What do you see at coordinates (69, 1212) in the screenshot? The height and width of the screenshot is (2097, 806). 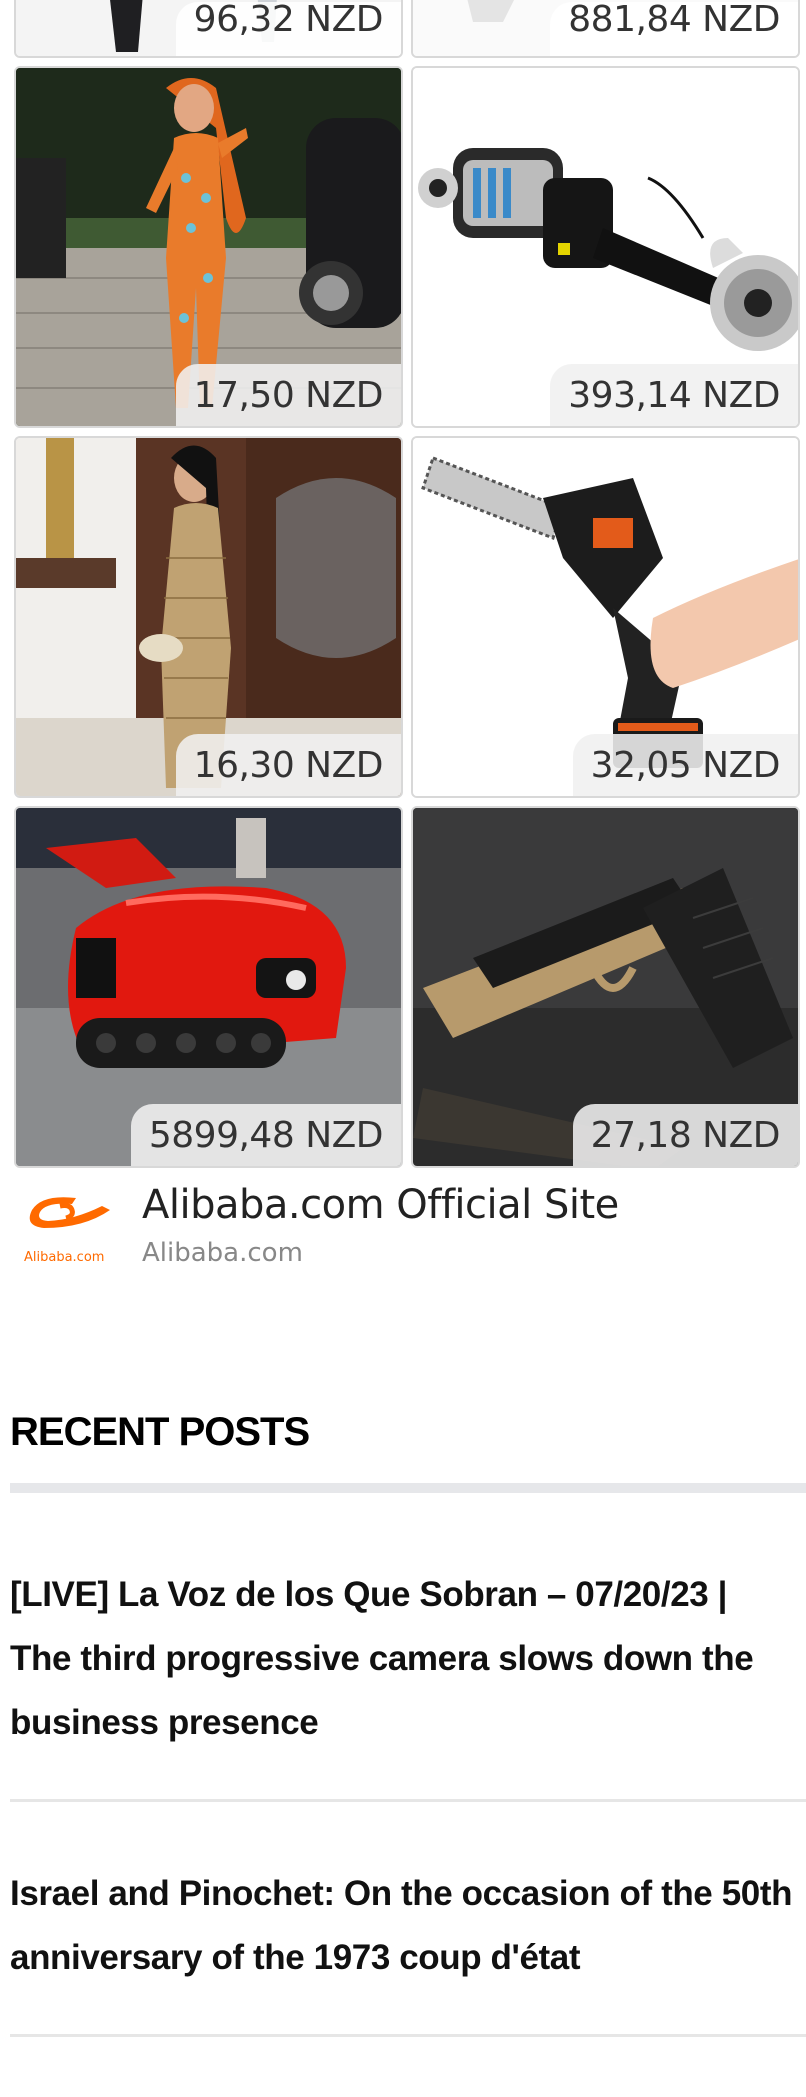 I see `alibaba-logo-icon` at bounding box center [69, 1212].